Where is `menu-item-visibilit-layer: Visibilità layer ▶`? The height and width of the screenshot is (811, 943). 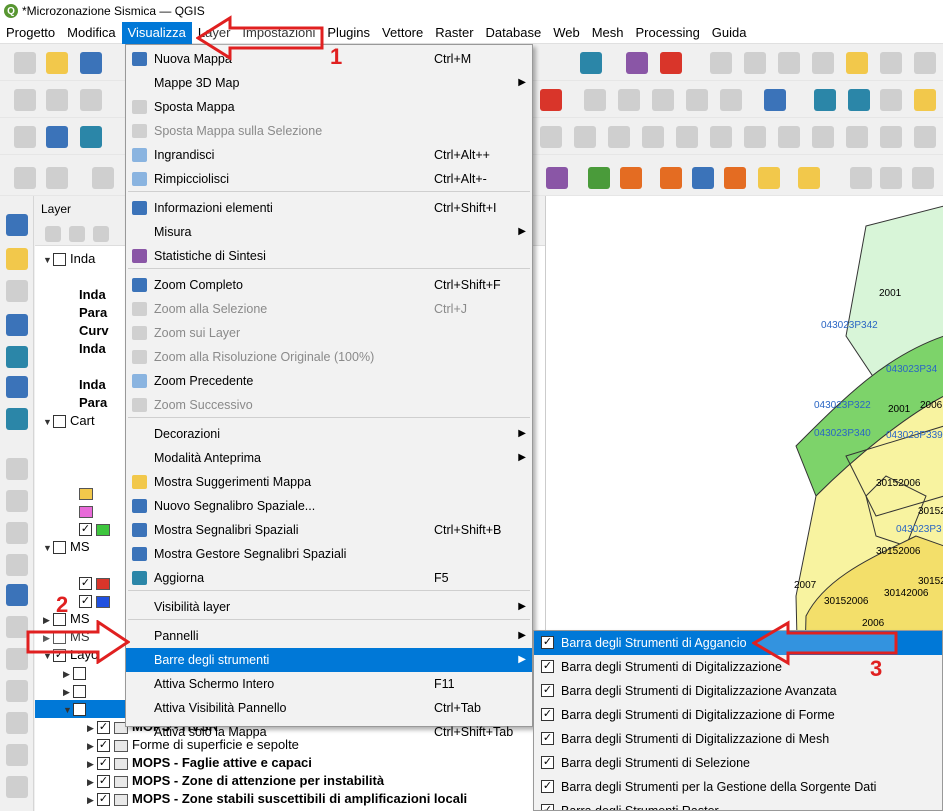
menu-item-visibilit-layer: Visibilità layer ▶ is located at coordinates (329, 607).